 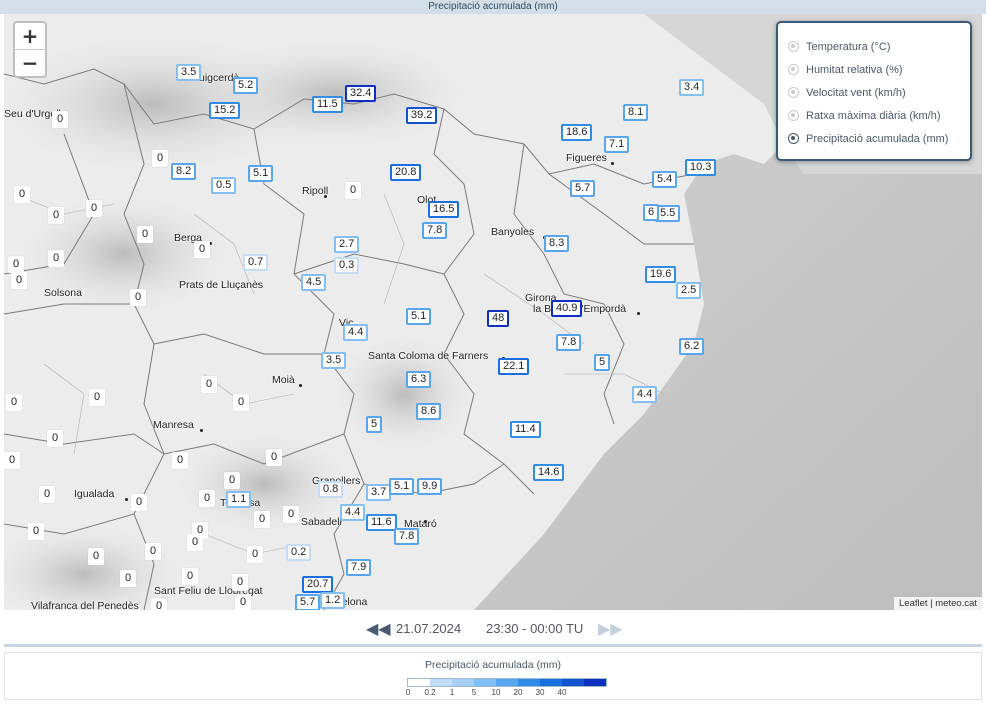 What do you see at coordinates (30, 63) in the screenshot?
I see `zoom-out-button: −` at bounding box center [30, 63].